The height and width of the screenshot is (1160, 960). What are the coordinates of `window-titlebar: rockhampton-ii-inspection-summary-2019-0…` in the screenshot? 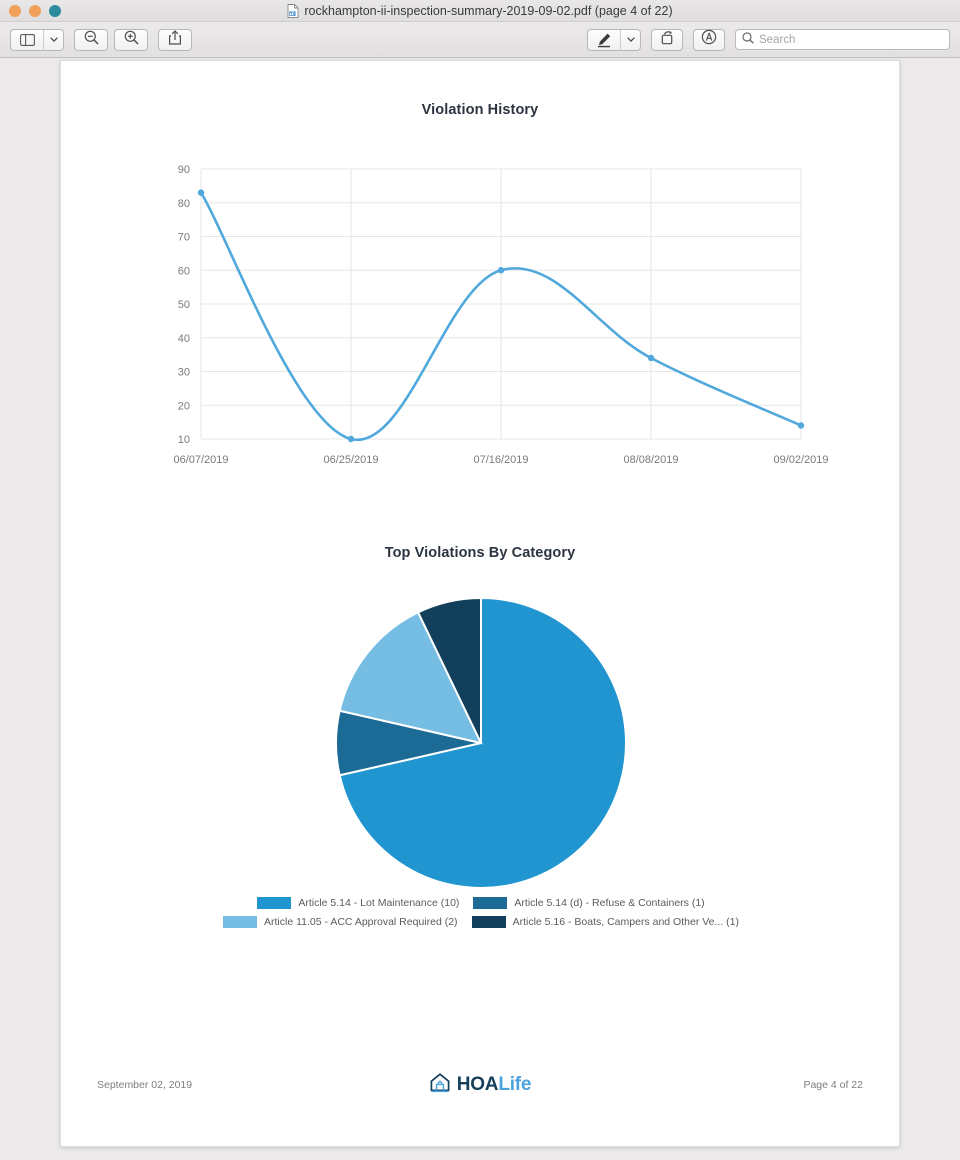 It's located at (480, 11).